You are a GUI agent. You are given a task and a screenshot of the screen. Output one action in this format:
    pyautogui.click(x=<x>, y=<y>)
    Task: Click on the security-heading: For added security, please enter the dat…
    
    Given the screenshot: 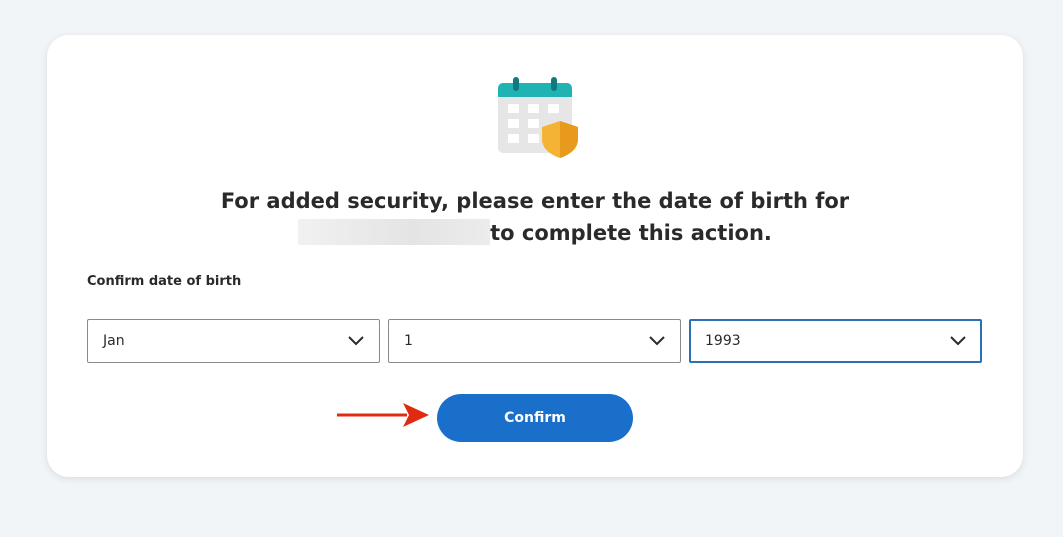 What is the action you would take?
    pyautogui.click(x=535, y=217)
    